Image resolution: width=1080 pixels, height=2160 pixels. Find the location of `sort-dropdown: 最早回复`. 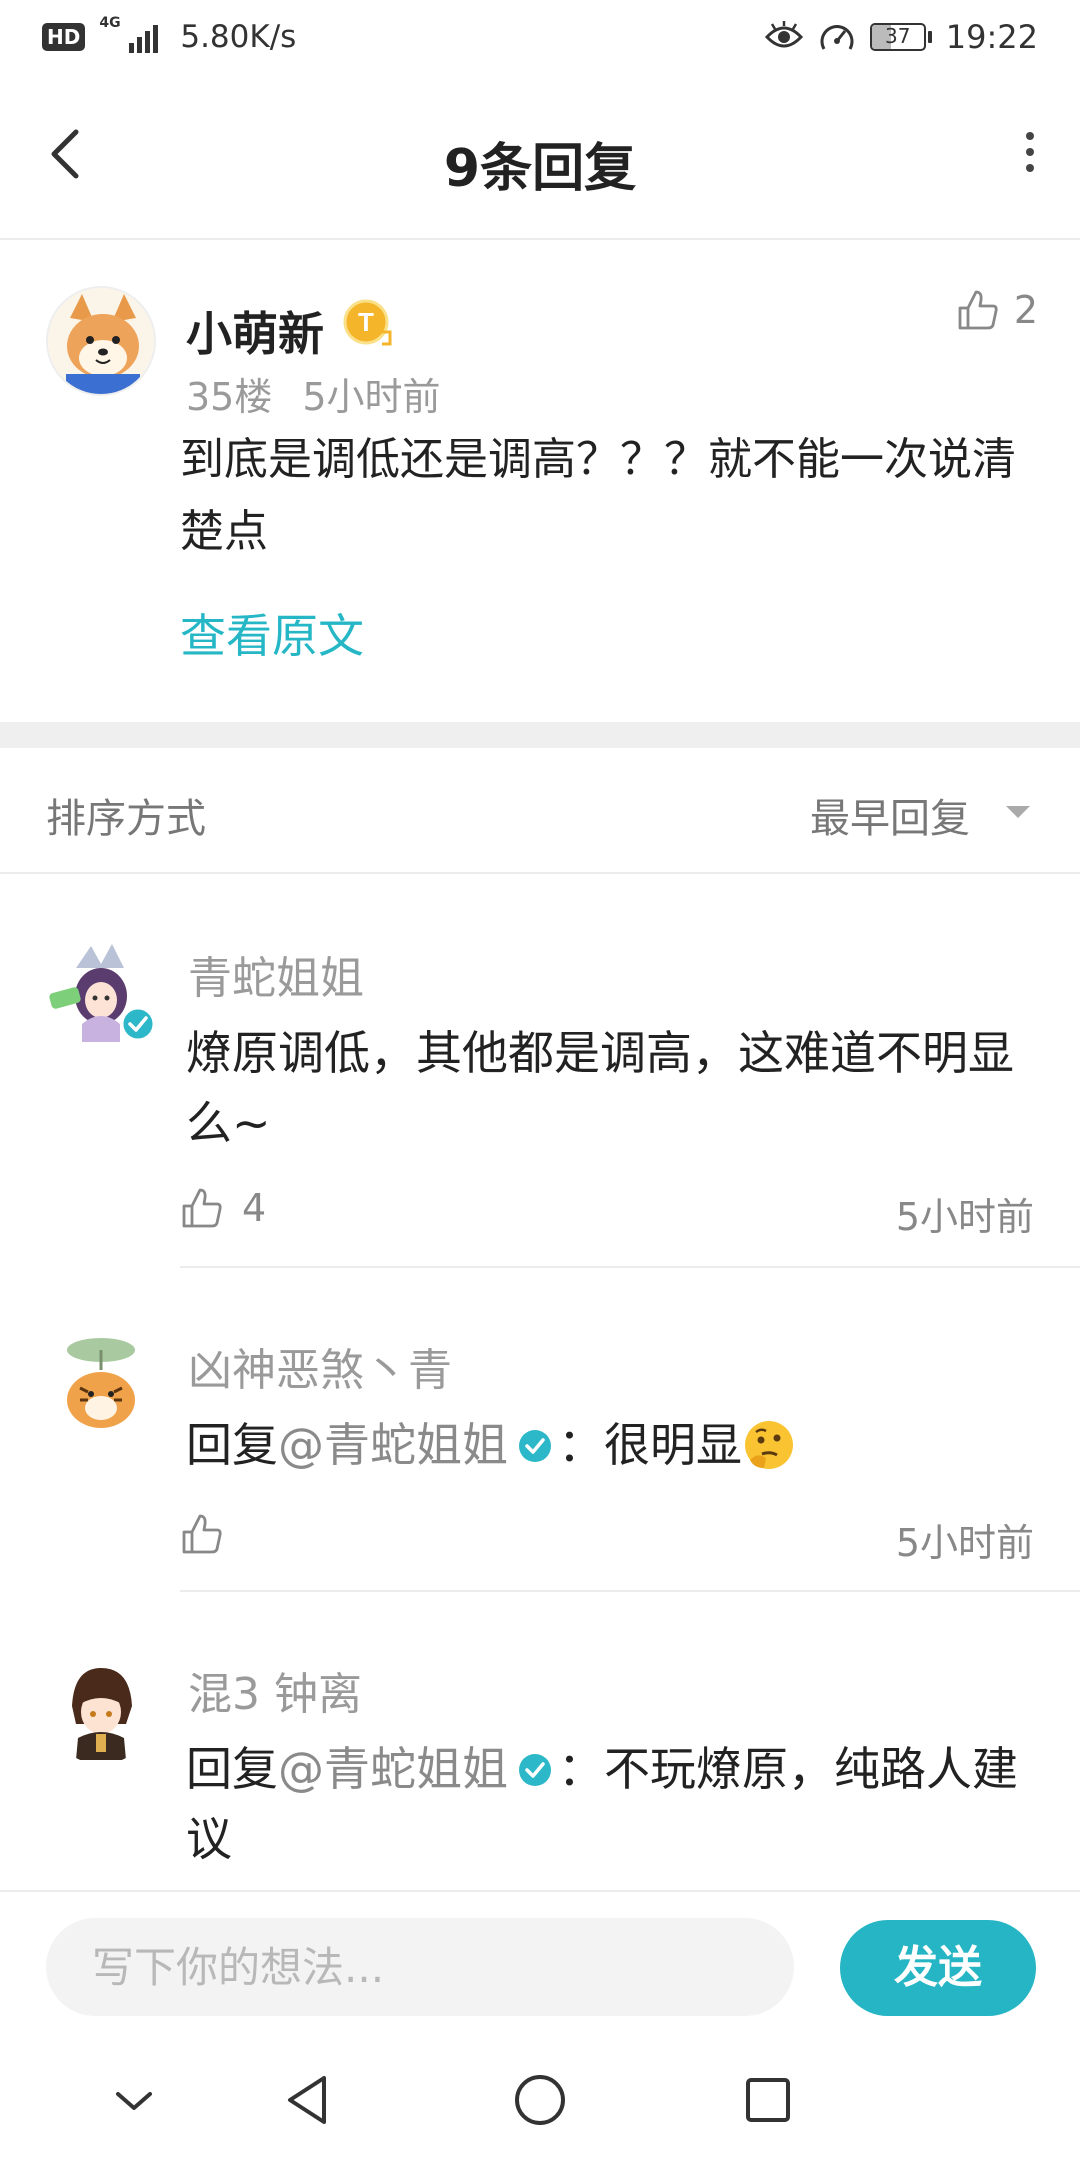

sort-dropdown: 最早回复 is located at coordinates (890, 815).